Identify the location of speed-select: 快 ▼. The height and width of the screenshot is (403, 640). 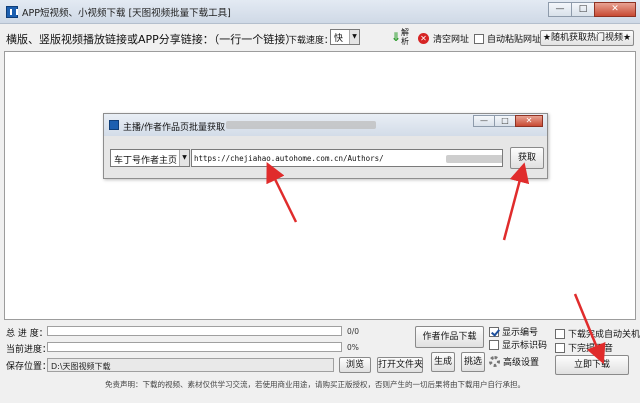
(345, 37).